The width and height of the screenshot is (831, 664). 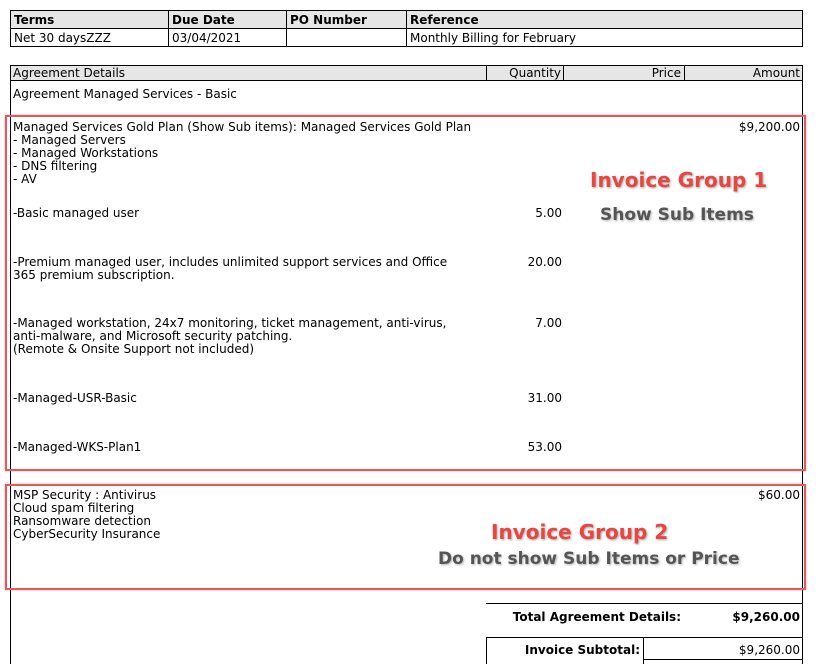 I want to click on group2-annotation-subtitle: Do not show Sub Items or Price, so click(x=589, y=559).